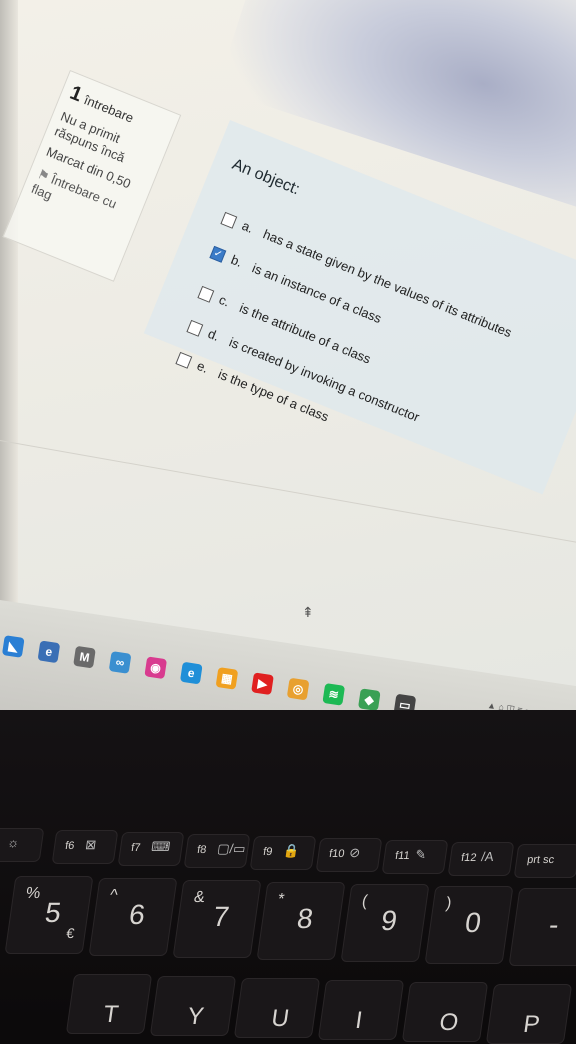 This screenshot has height=1044, width=576. What do you see at coordinates (53, 912) in the screenshot?
I see `key-main-label: 5` at bounding box center [53, 912].